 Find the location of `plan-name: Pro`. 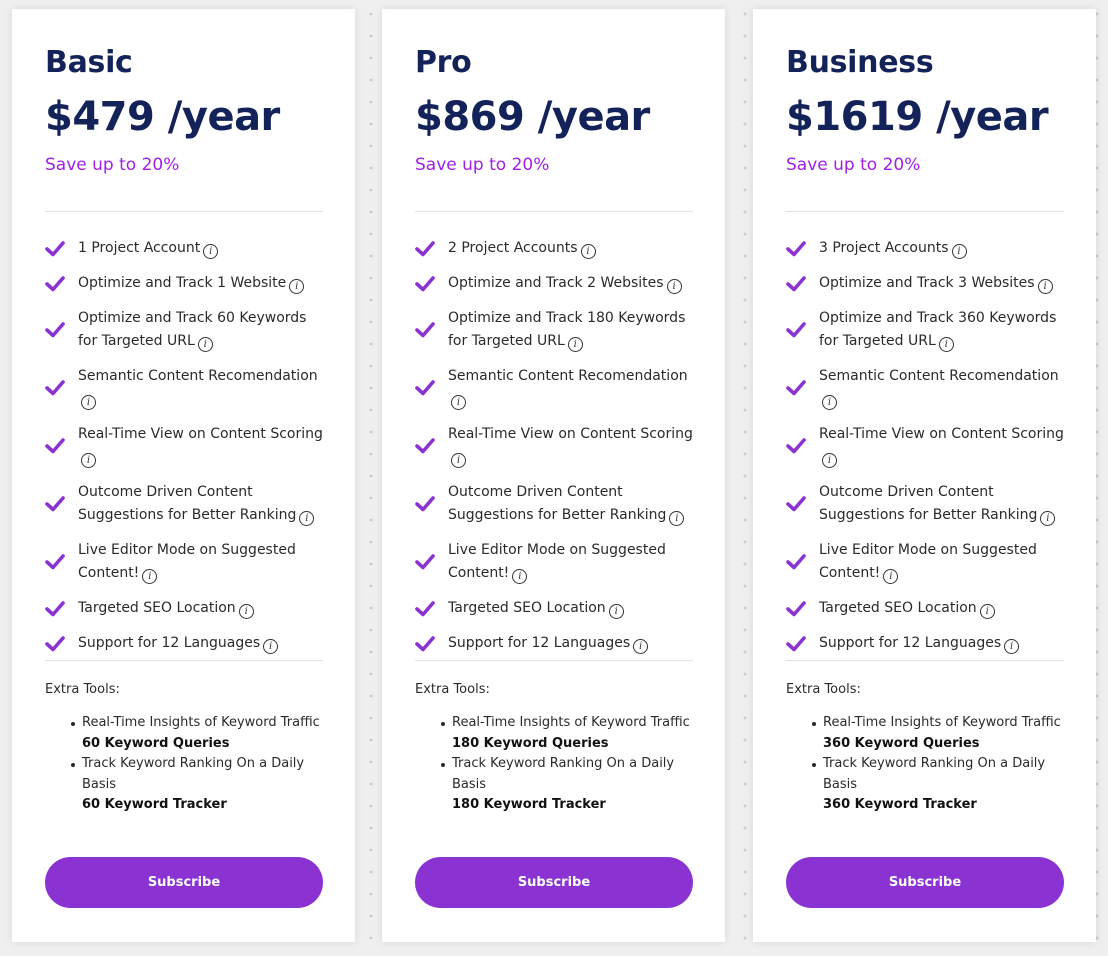

plan-name: Pro is located at coordinates (443, 62).